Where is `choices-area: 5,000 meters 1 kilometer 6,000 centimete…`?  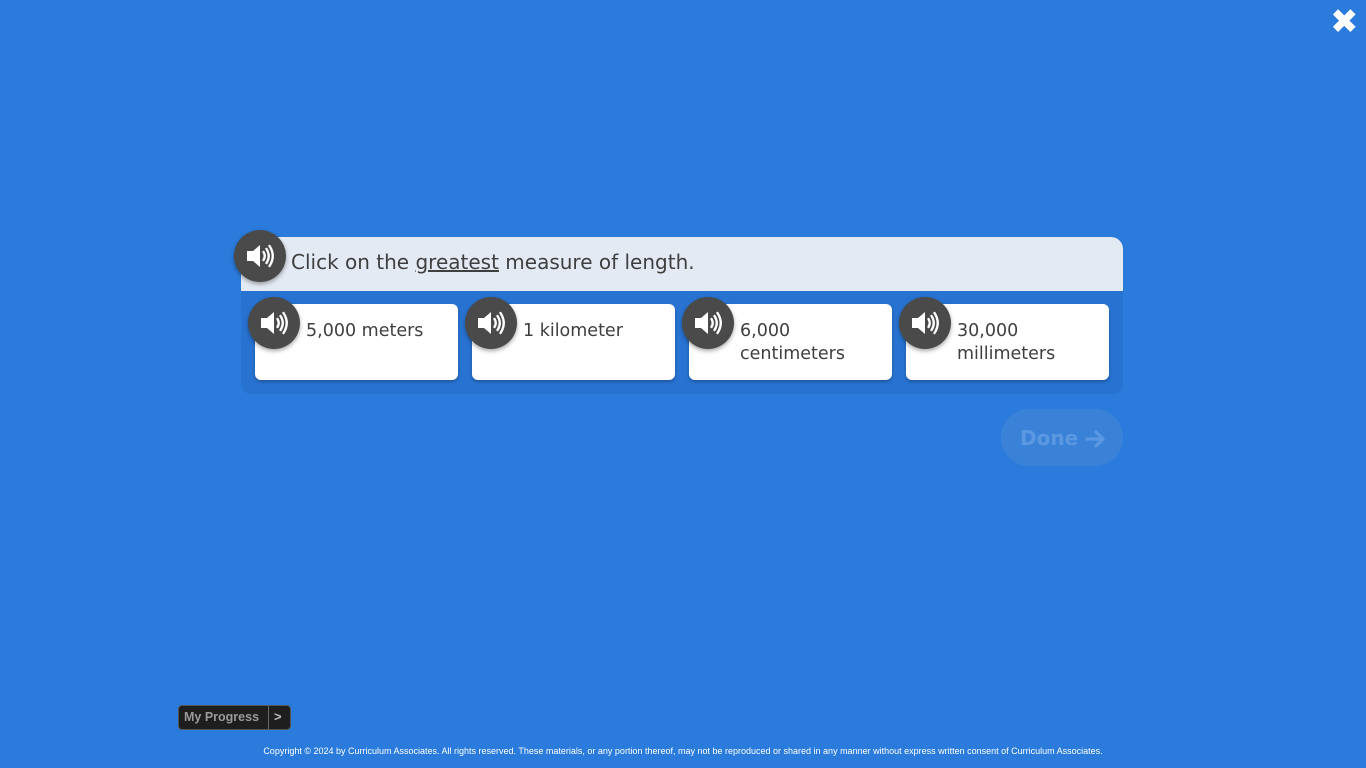 choices-area: 5,000 meters 1 kilometer 6,000 centimete… is located at coordinates (682, 342).